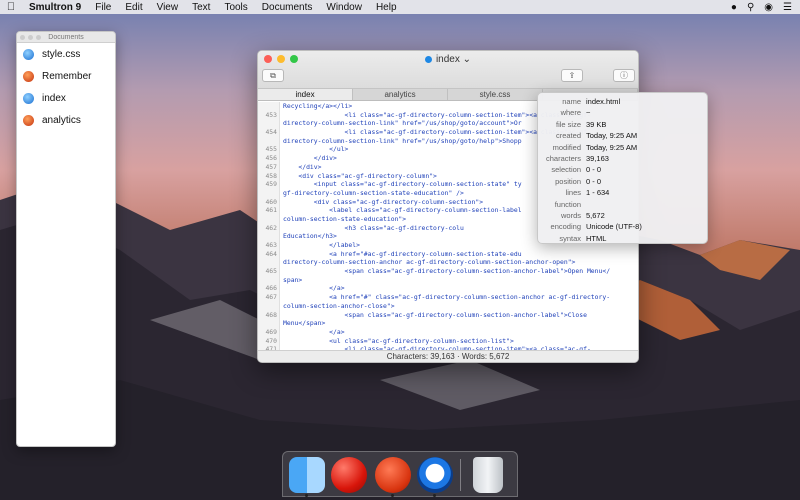 Image resolution: width=800 pixels, height=500 pixels. What do you see at coordinates (622, 135) in the screenshot?
I see `info-row-created: created Today, 9:25 AM` at bounding box center [622, 135].